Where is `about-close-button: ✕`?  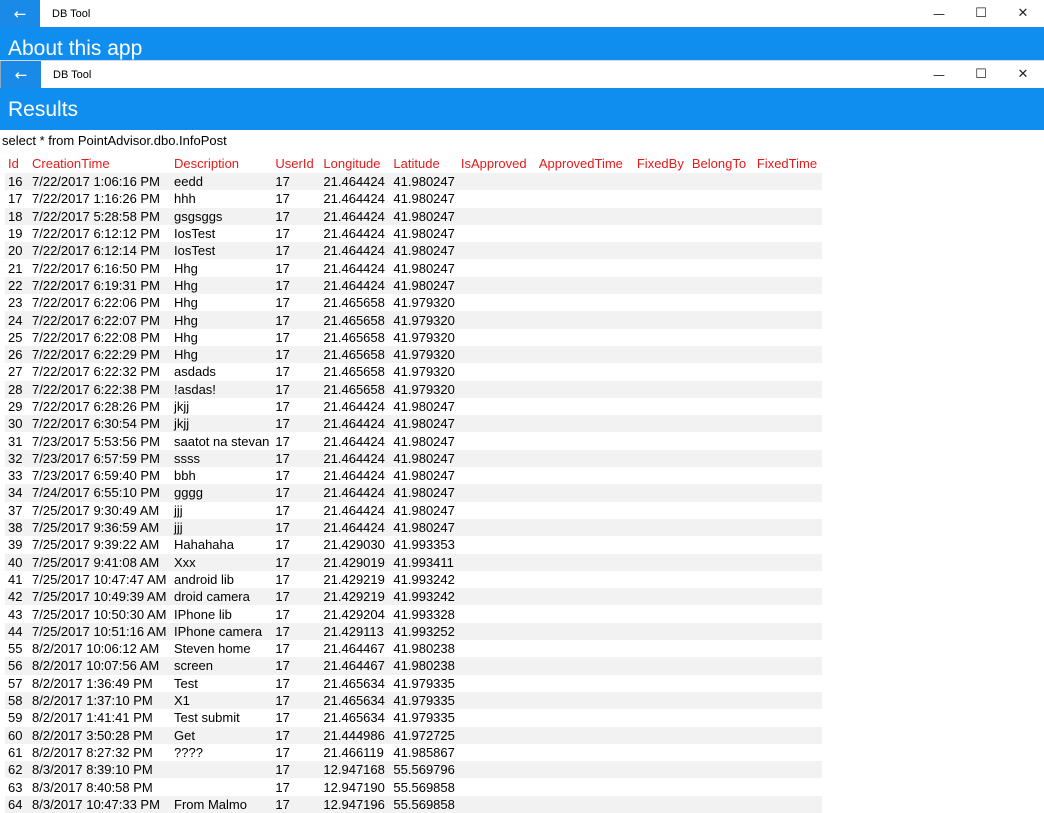
about-close-button: ✕ is located at coordinates (1023, 13).